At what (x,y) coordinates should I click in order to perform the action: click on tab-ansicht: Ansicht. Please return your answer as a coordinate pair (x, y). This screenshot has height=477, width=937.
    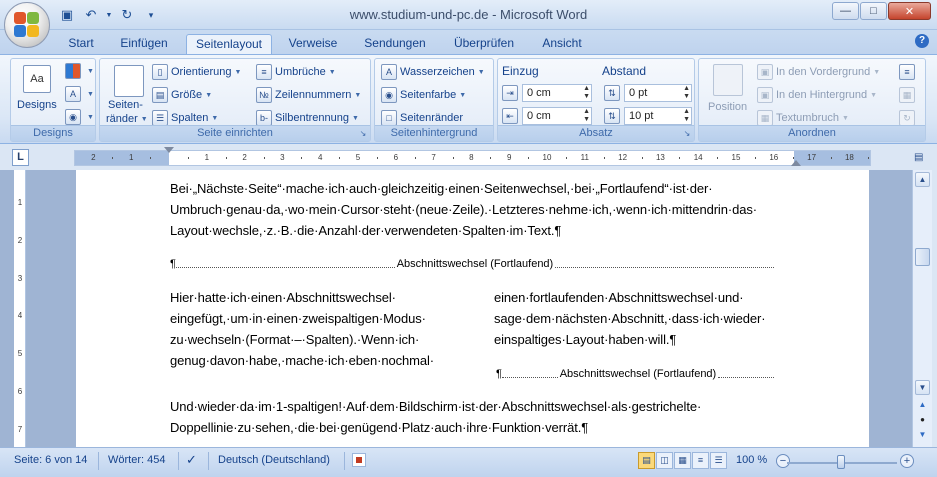
    Looking at the image, I should click on (562, 44).